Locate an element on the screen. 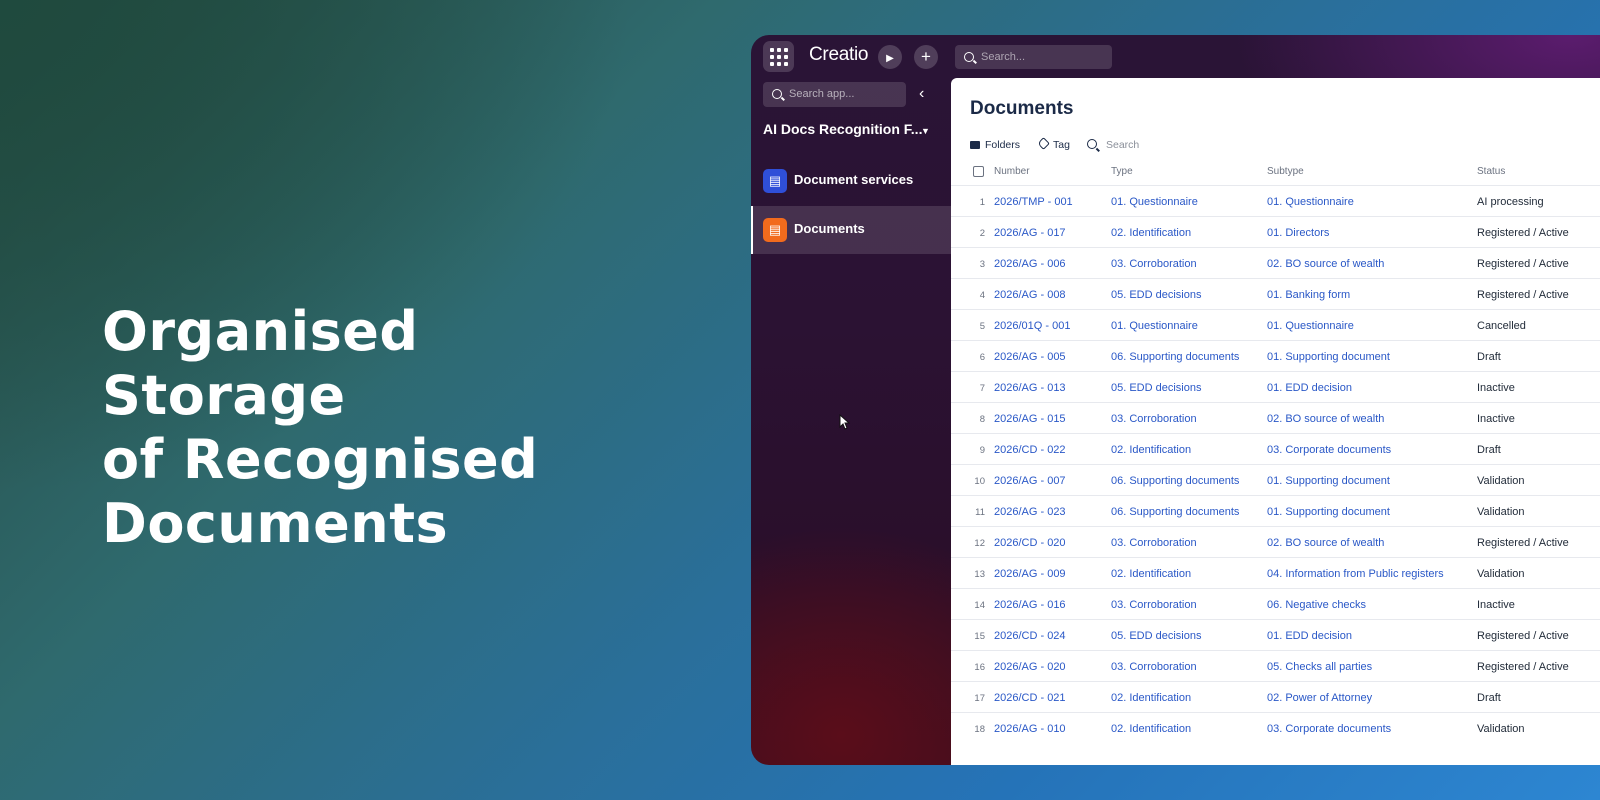 The image size is (1600, 800). document-number-link: 2026/CD - 024 is located at coordinates (1030, 636).